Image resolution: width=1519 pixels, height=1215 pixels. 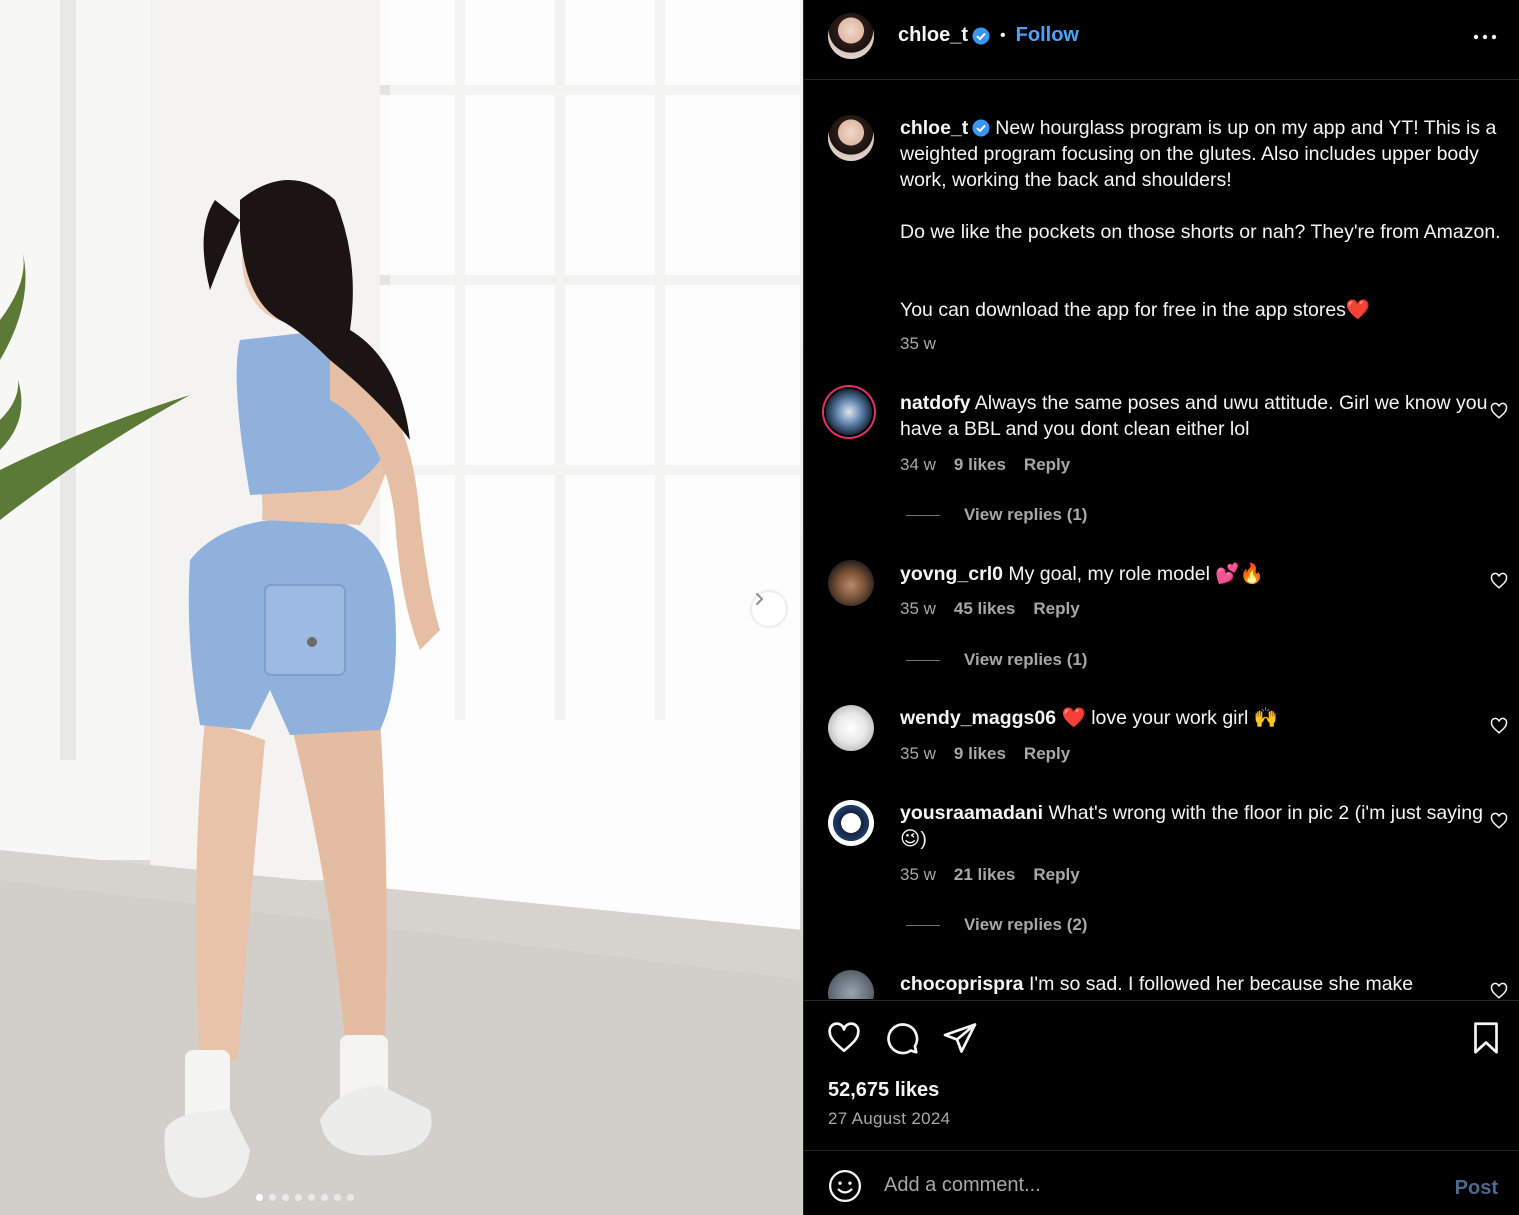 I want to click on comment-body: My goal, my role model 💕🔥, so click(x=1136, y=574).